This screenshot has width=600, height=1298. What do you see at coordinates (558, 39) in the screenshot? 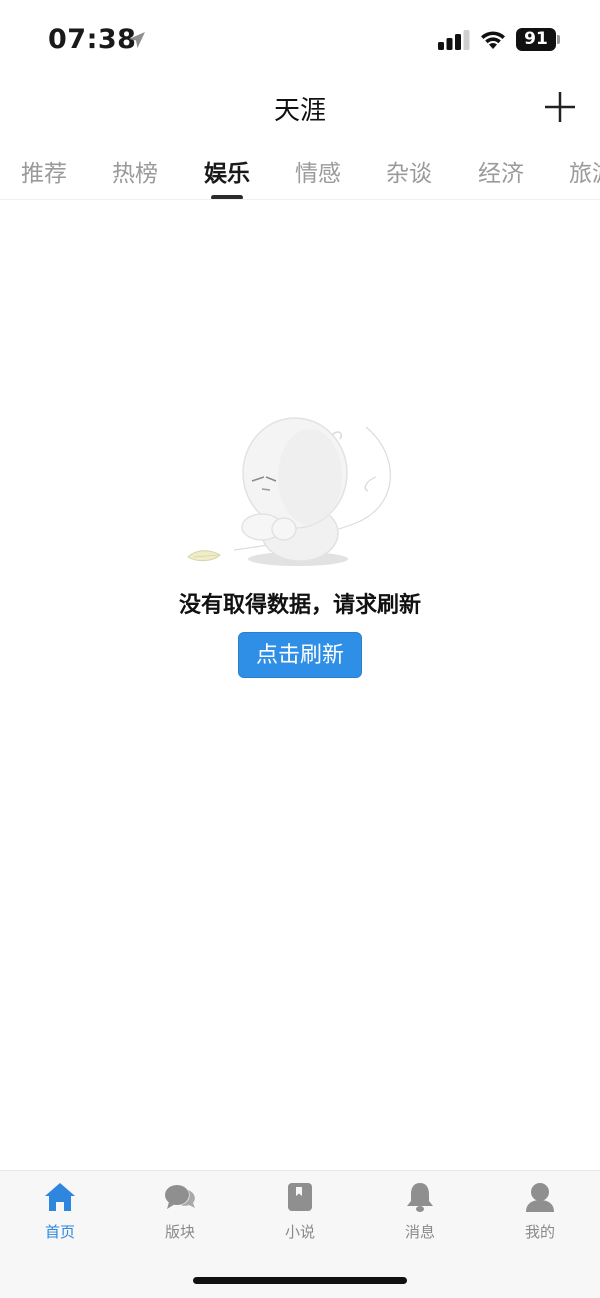
I see `battery-tip` at bounding box center [558, 39].